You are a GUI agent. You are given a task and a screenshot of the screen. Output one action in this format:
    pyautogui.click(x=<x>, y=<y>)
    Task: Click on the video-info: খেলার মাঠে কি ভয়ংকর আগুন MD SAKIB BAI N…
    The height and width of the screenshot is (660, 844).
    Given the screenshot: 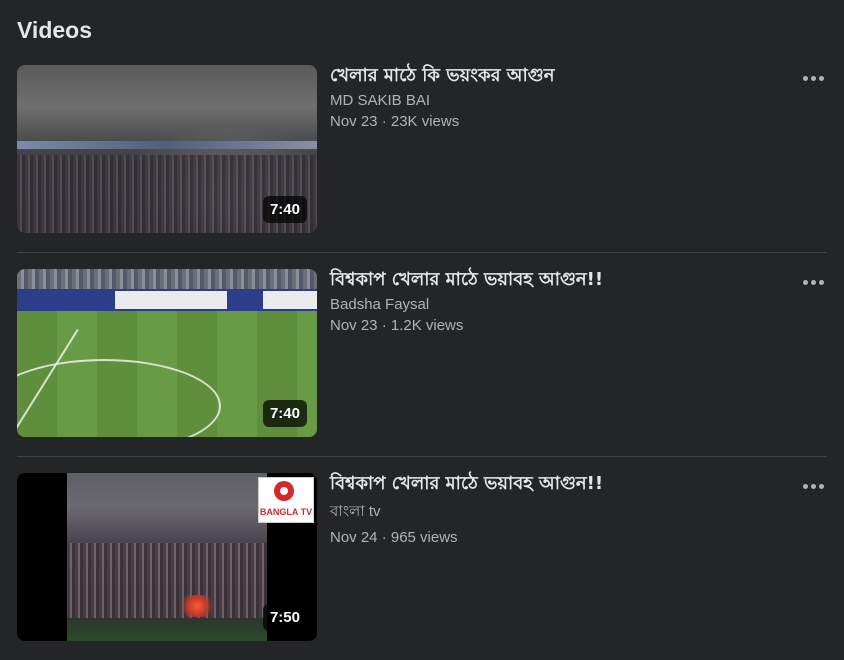 What is the action you would take?
    pyautogui.click(x=555, y=97)
    